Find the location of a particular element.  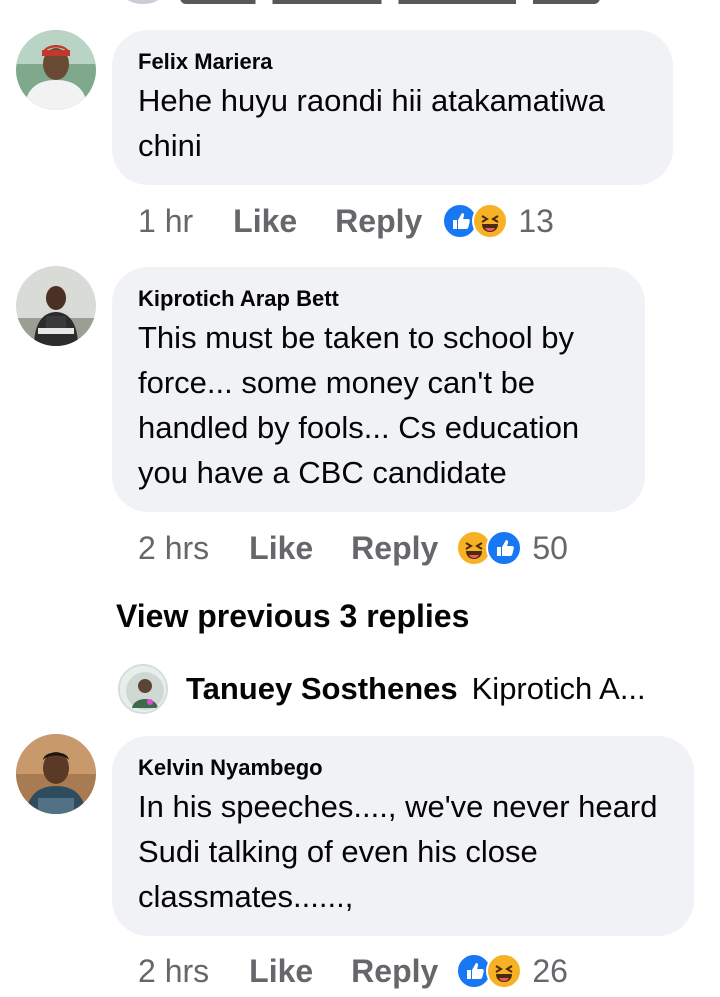

comment-author: Felix Mariera is located at coordinates (392, 62).